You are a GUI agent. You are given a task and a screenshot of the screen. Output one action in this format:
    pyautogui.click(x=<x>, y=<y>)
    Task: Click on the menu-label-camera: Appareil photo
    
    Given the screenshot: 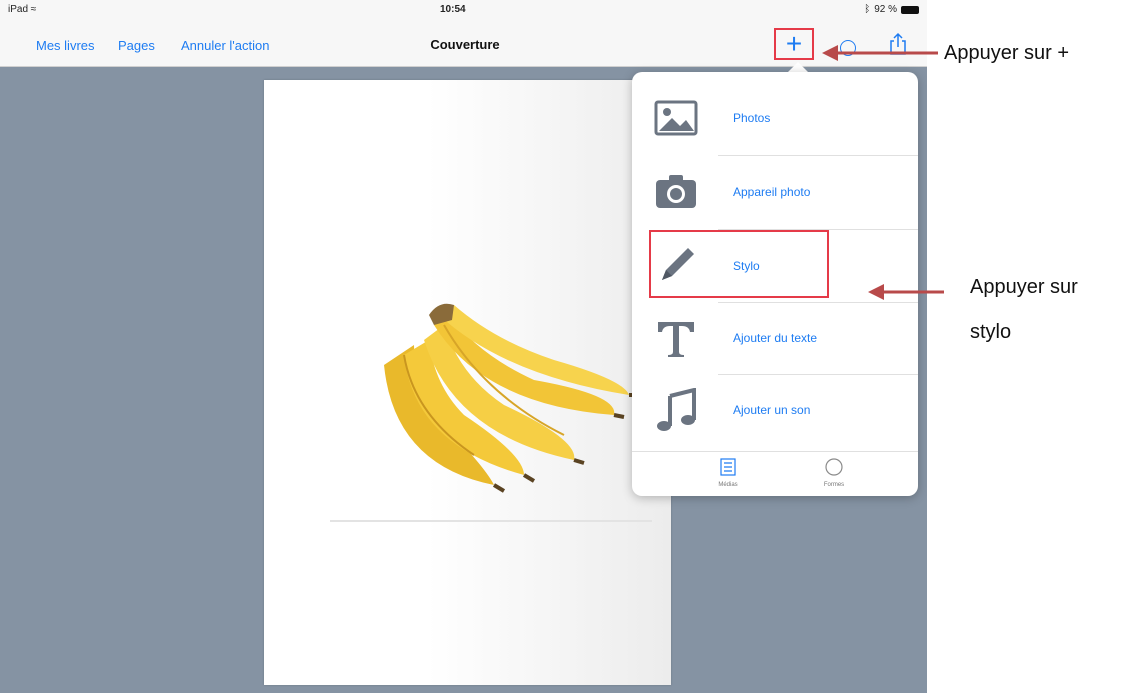 What is the action you would take?
    pyautogui.click(x=772, y=192)
    